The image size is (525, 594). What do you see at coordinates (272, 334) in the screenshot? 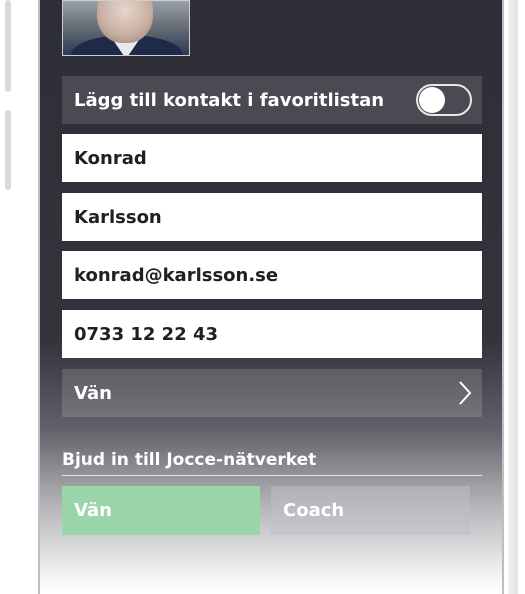
I see `phone-field: 0733 12 22 43` at bounding box center [272, 334].